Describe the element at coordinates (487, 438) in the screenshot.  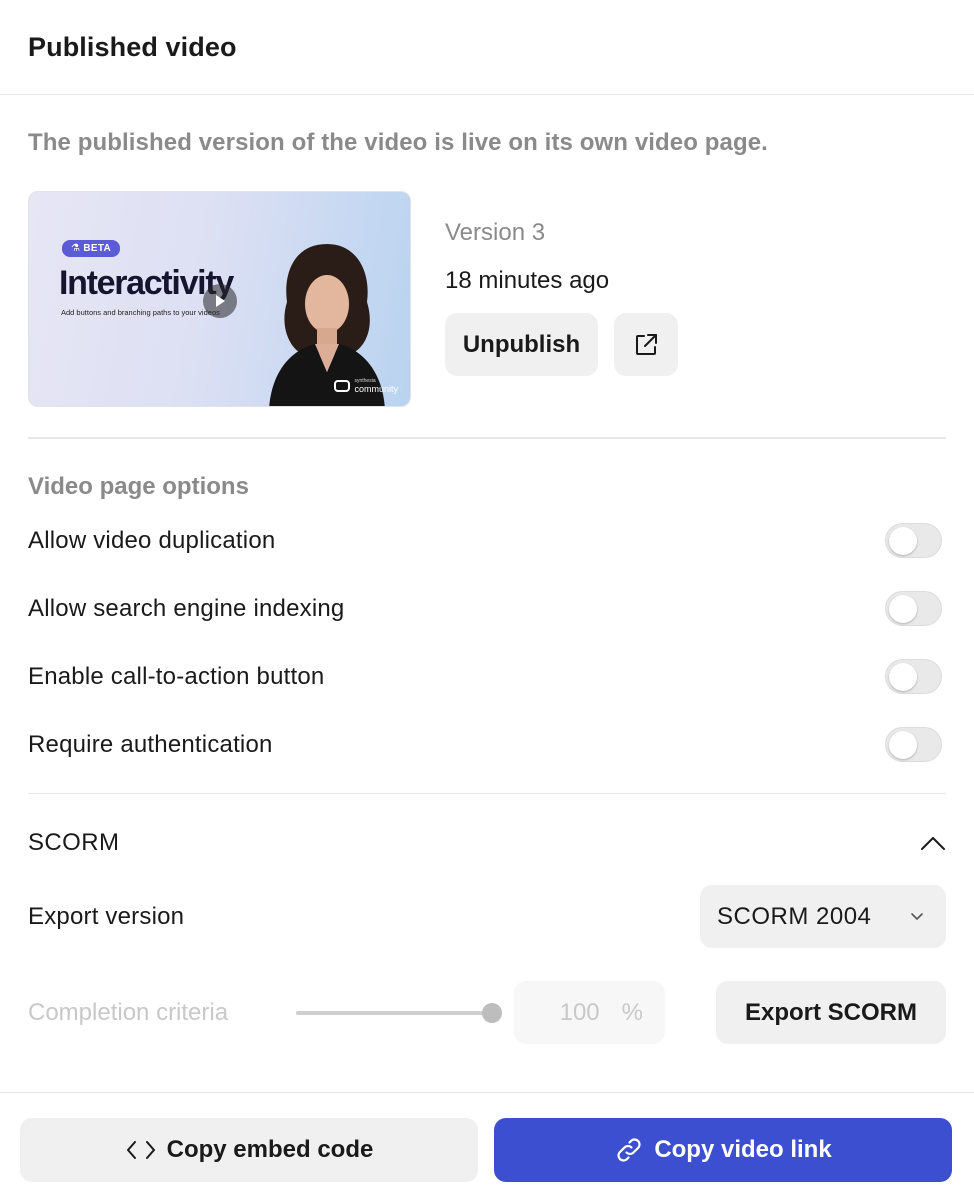
I see `divider` at that location.